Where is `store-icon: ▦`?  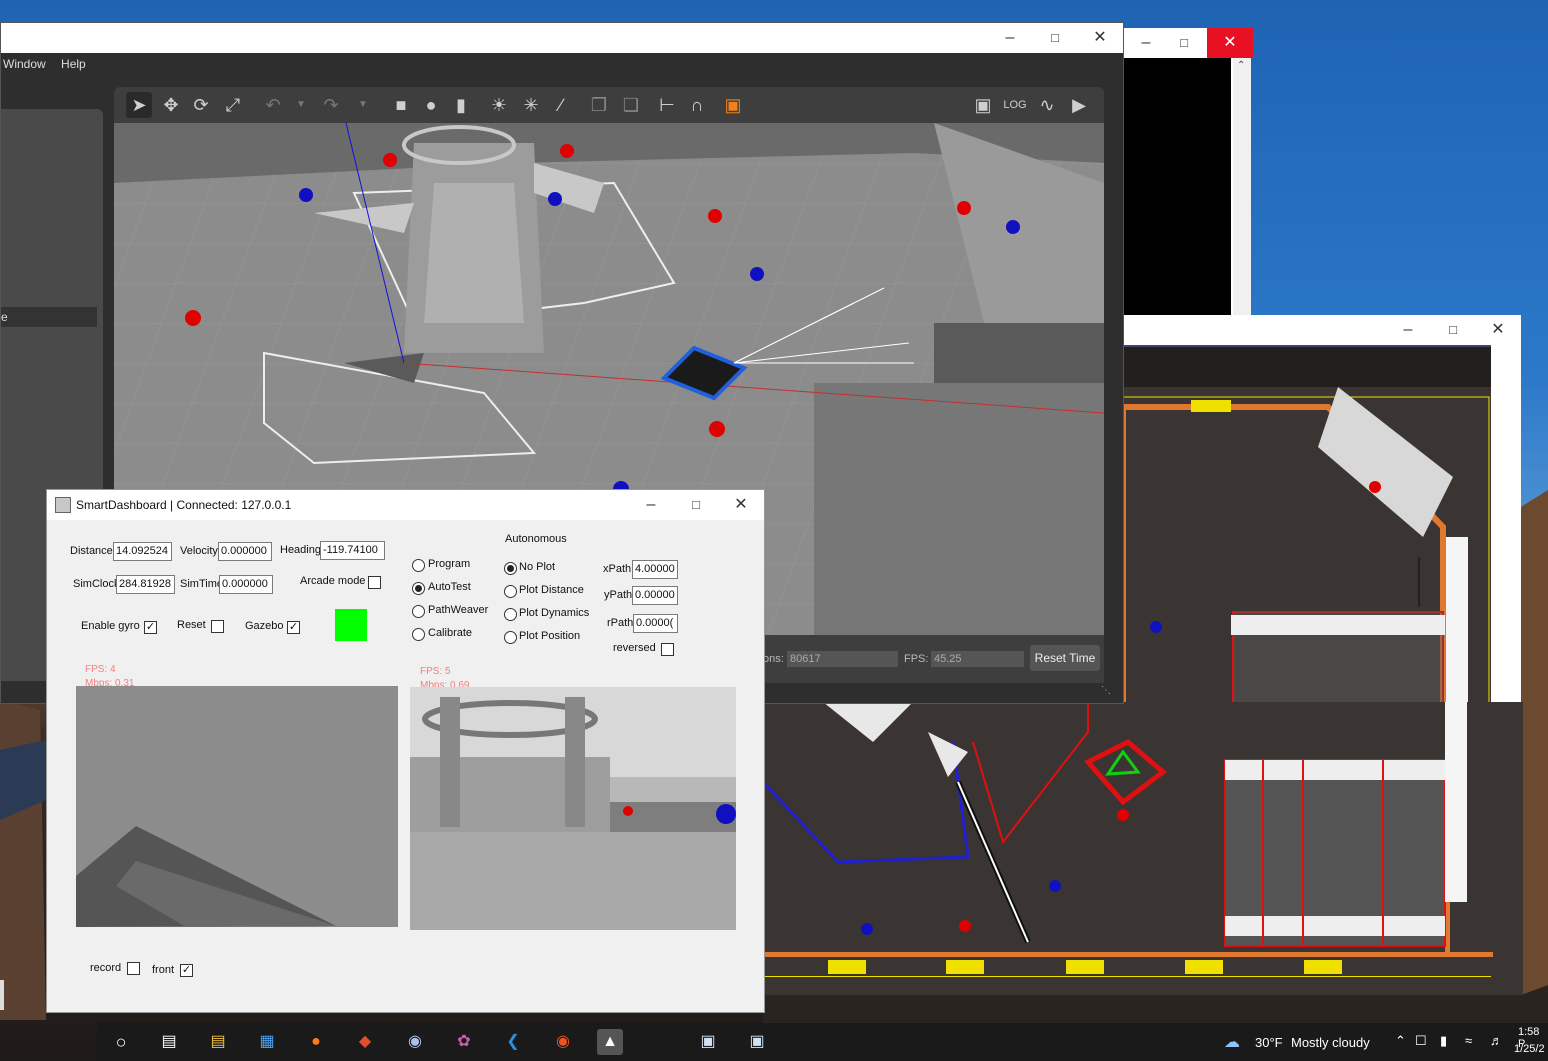 store-icon: ▦ is located at coordinates (267, 1042).